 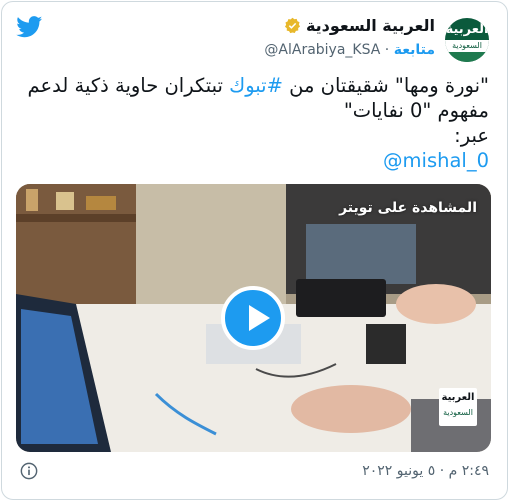 What do you see at coordinates (458, 412) in the screenshot?
I see `channel-logo-sub: السعودية` at bounding box center [458, 412].